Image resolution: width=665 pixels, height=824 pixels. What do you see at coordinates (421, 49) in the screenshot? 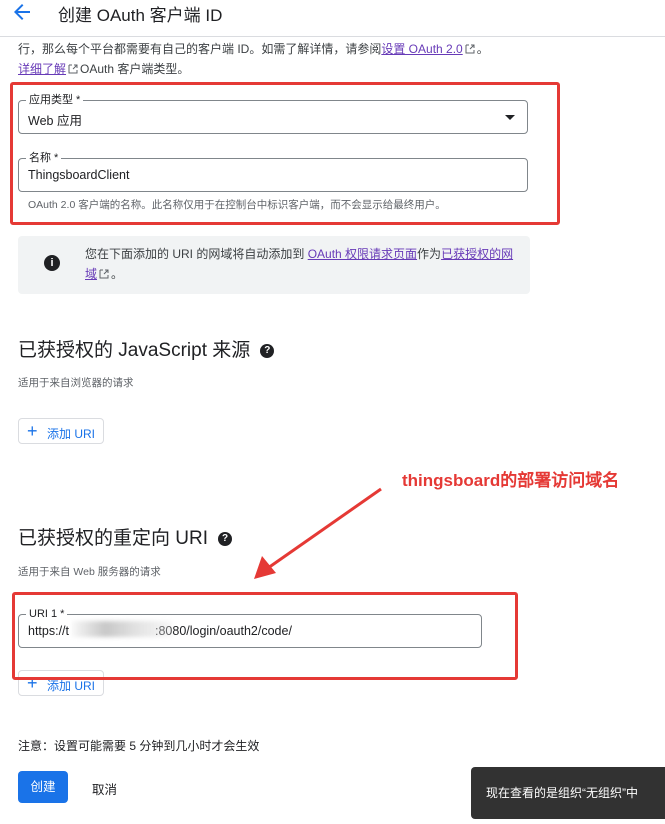
I see `setup-oauth-link: 设置 OAuth 2.0` at bounding box center [421, 49].